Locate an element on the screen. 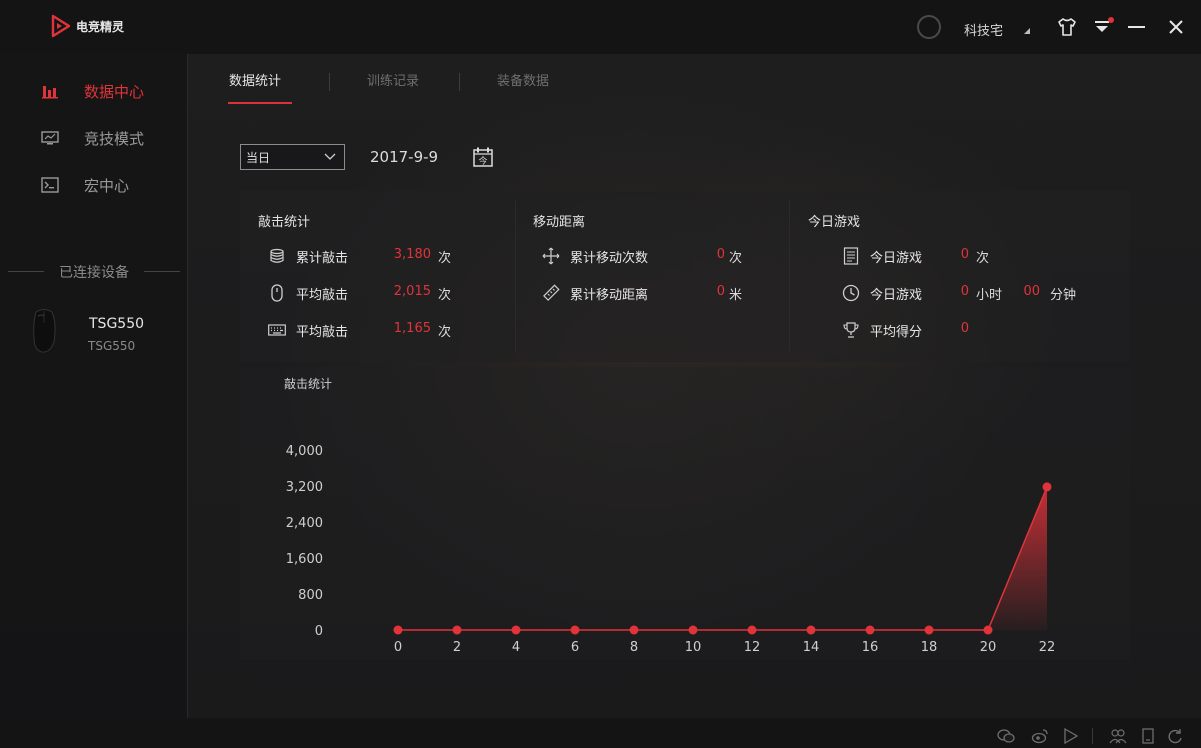 The height and width of the screenshot is (748, 1201). y-tick-label: 0 is located at coordinates (319, 631).